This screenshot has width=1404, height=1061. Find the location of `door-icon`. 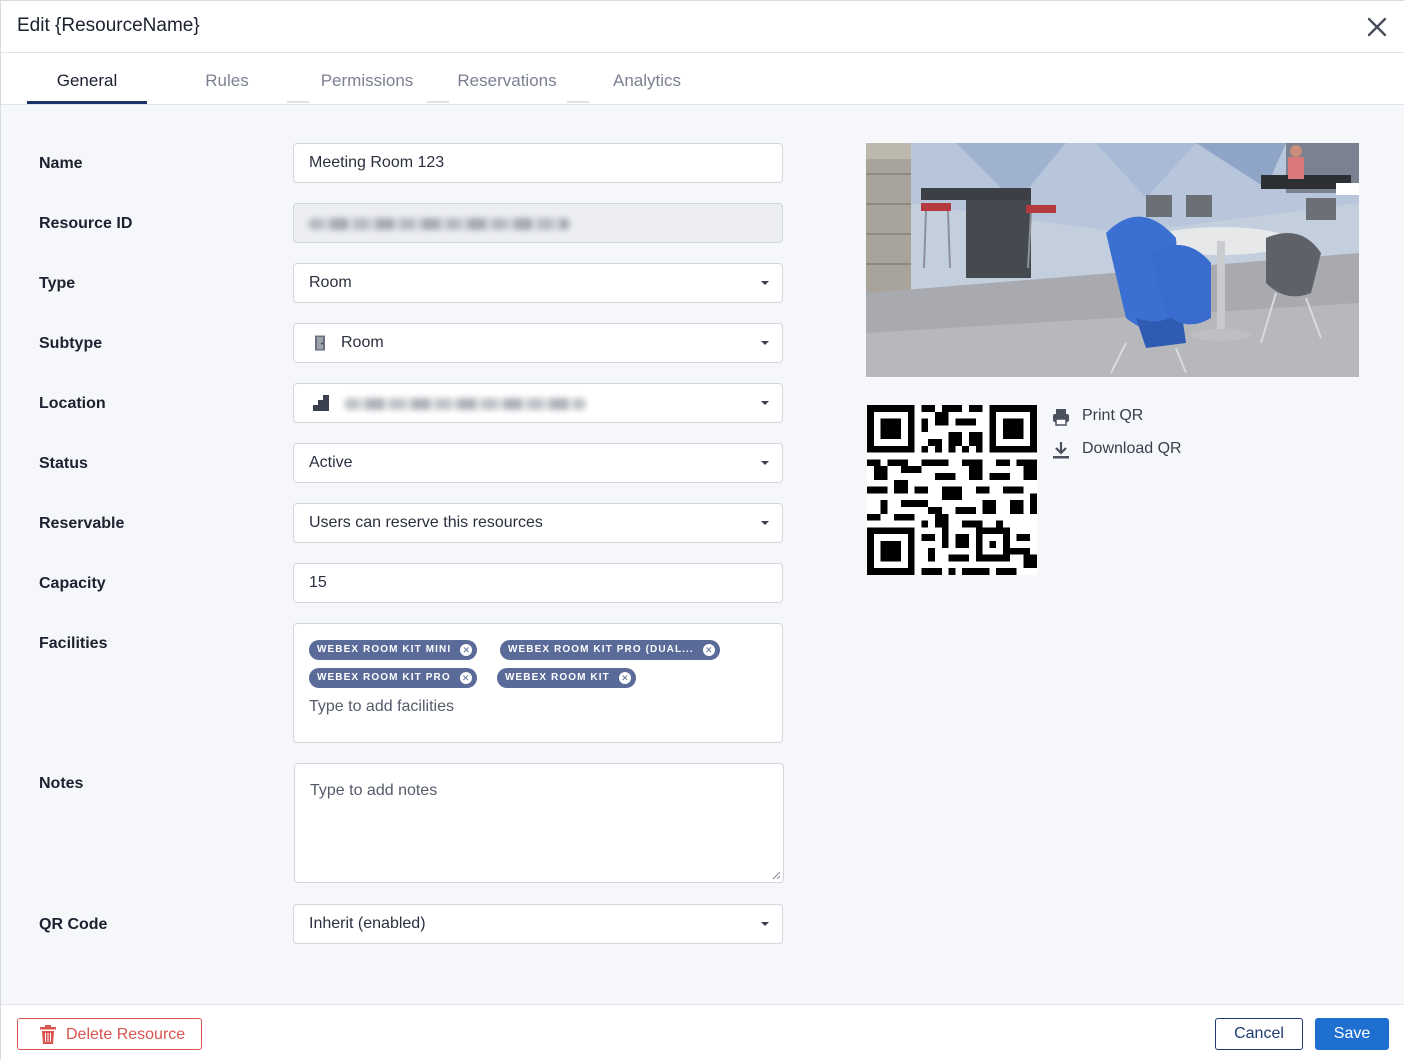

door-icon is located at coordinates (320, 343).